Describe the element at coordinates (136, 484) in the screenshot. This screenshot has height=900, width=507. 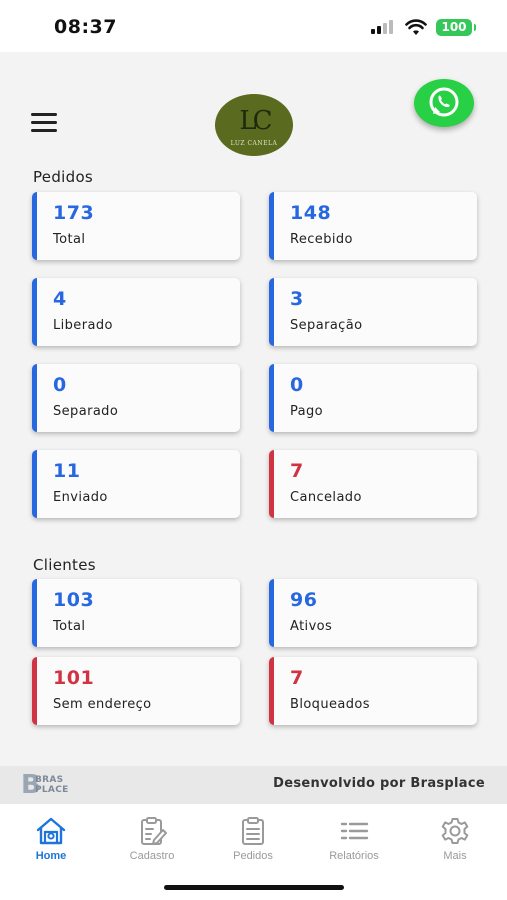
I see `pedidos-enviado-card: 11 Enviado` at that location.